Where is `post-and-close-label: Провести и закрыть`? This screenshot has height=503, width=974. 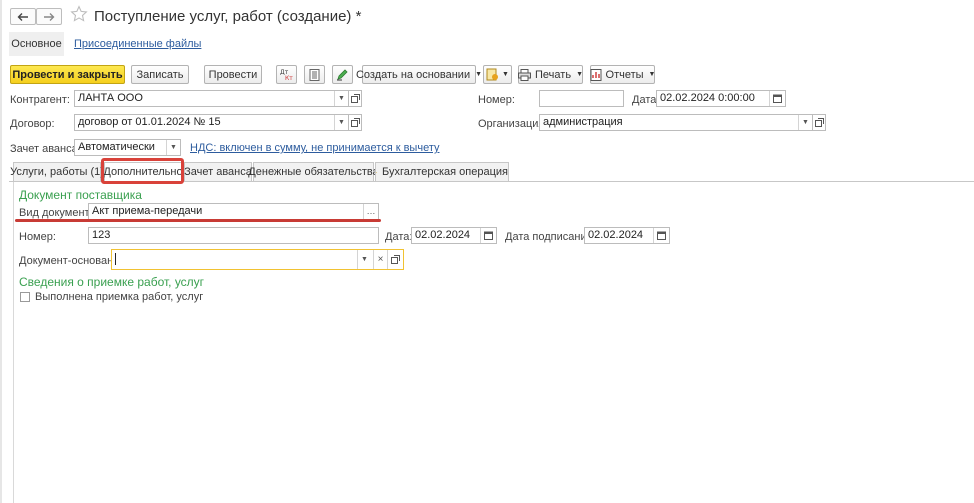 post-and-close-label: Провести и закрыть is located at coordinates (67, 74).